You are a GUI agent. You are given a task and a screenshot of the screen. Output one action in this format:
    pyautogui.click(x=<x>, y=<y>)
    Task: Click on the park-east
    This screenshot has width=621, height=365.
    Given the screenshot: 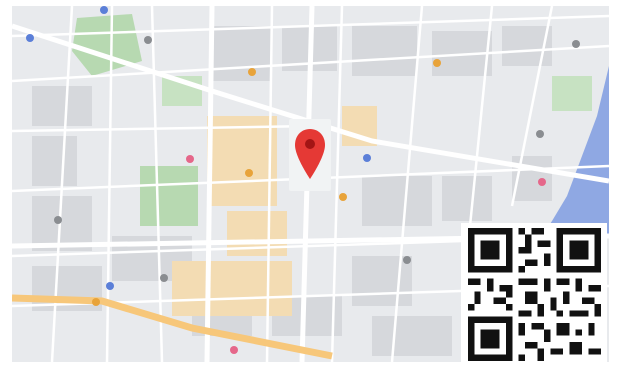 What is the action you would take?
    pyautogui.click(x=572, y=93)
    